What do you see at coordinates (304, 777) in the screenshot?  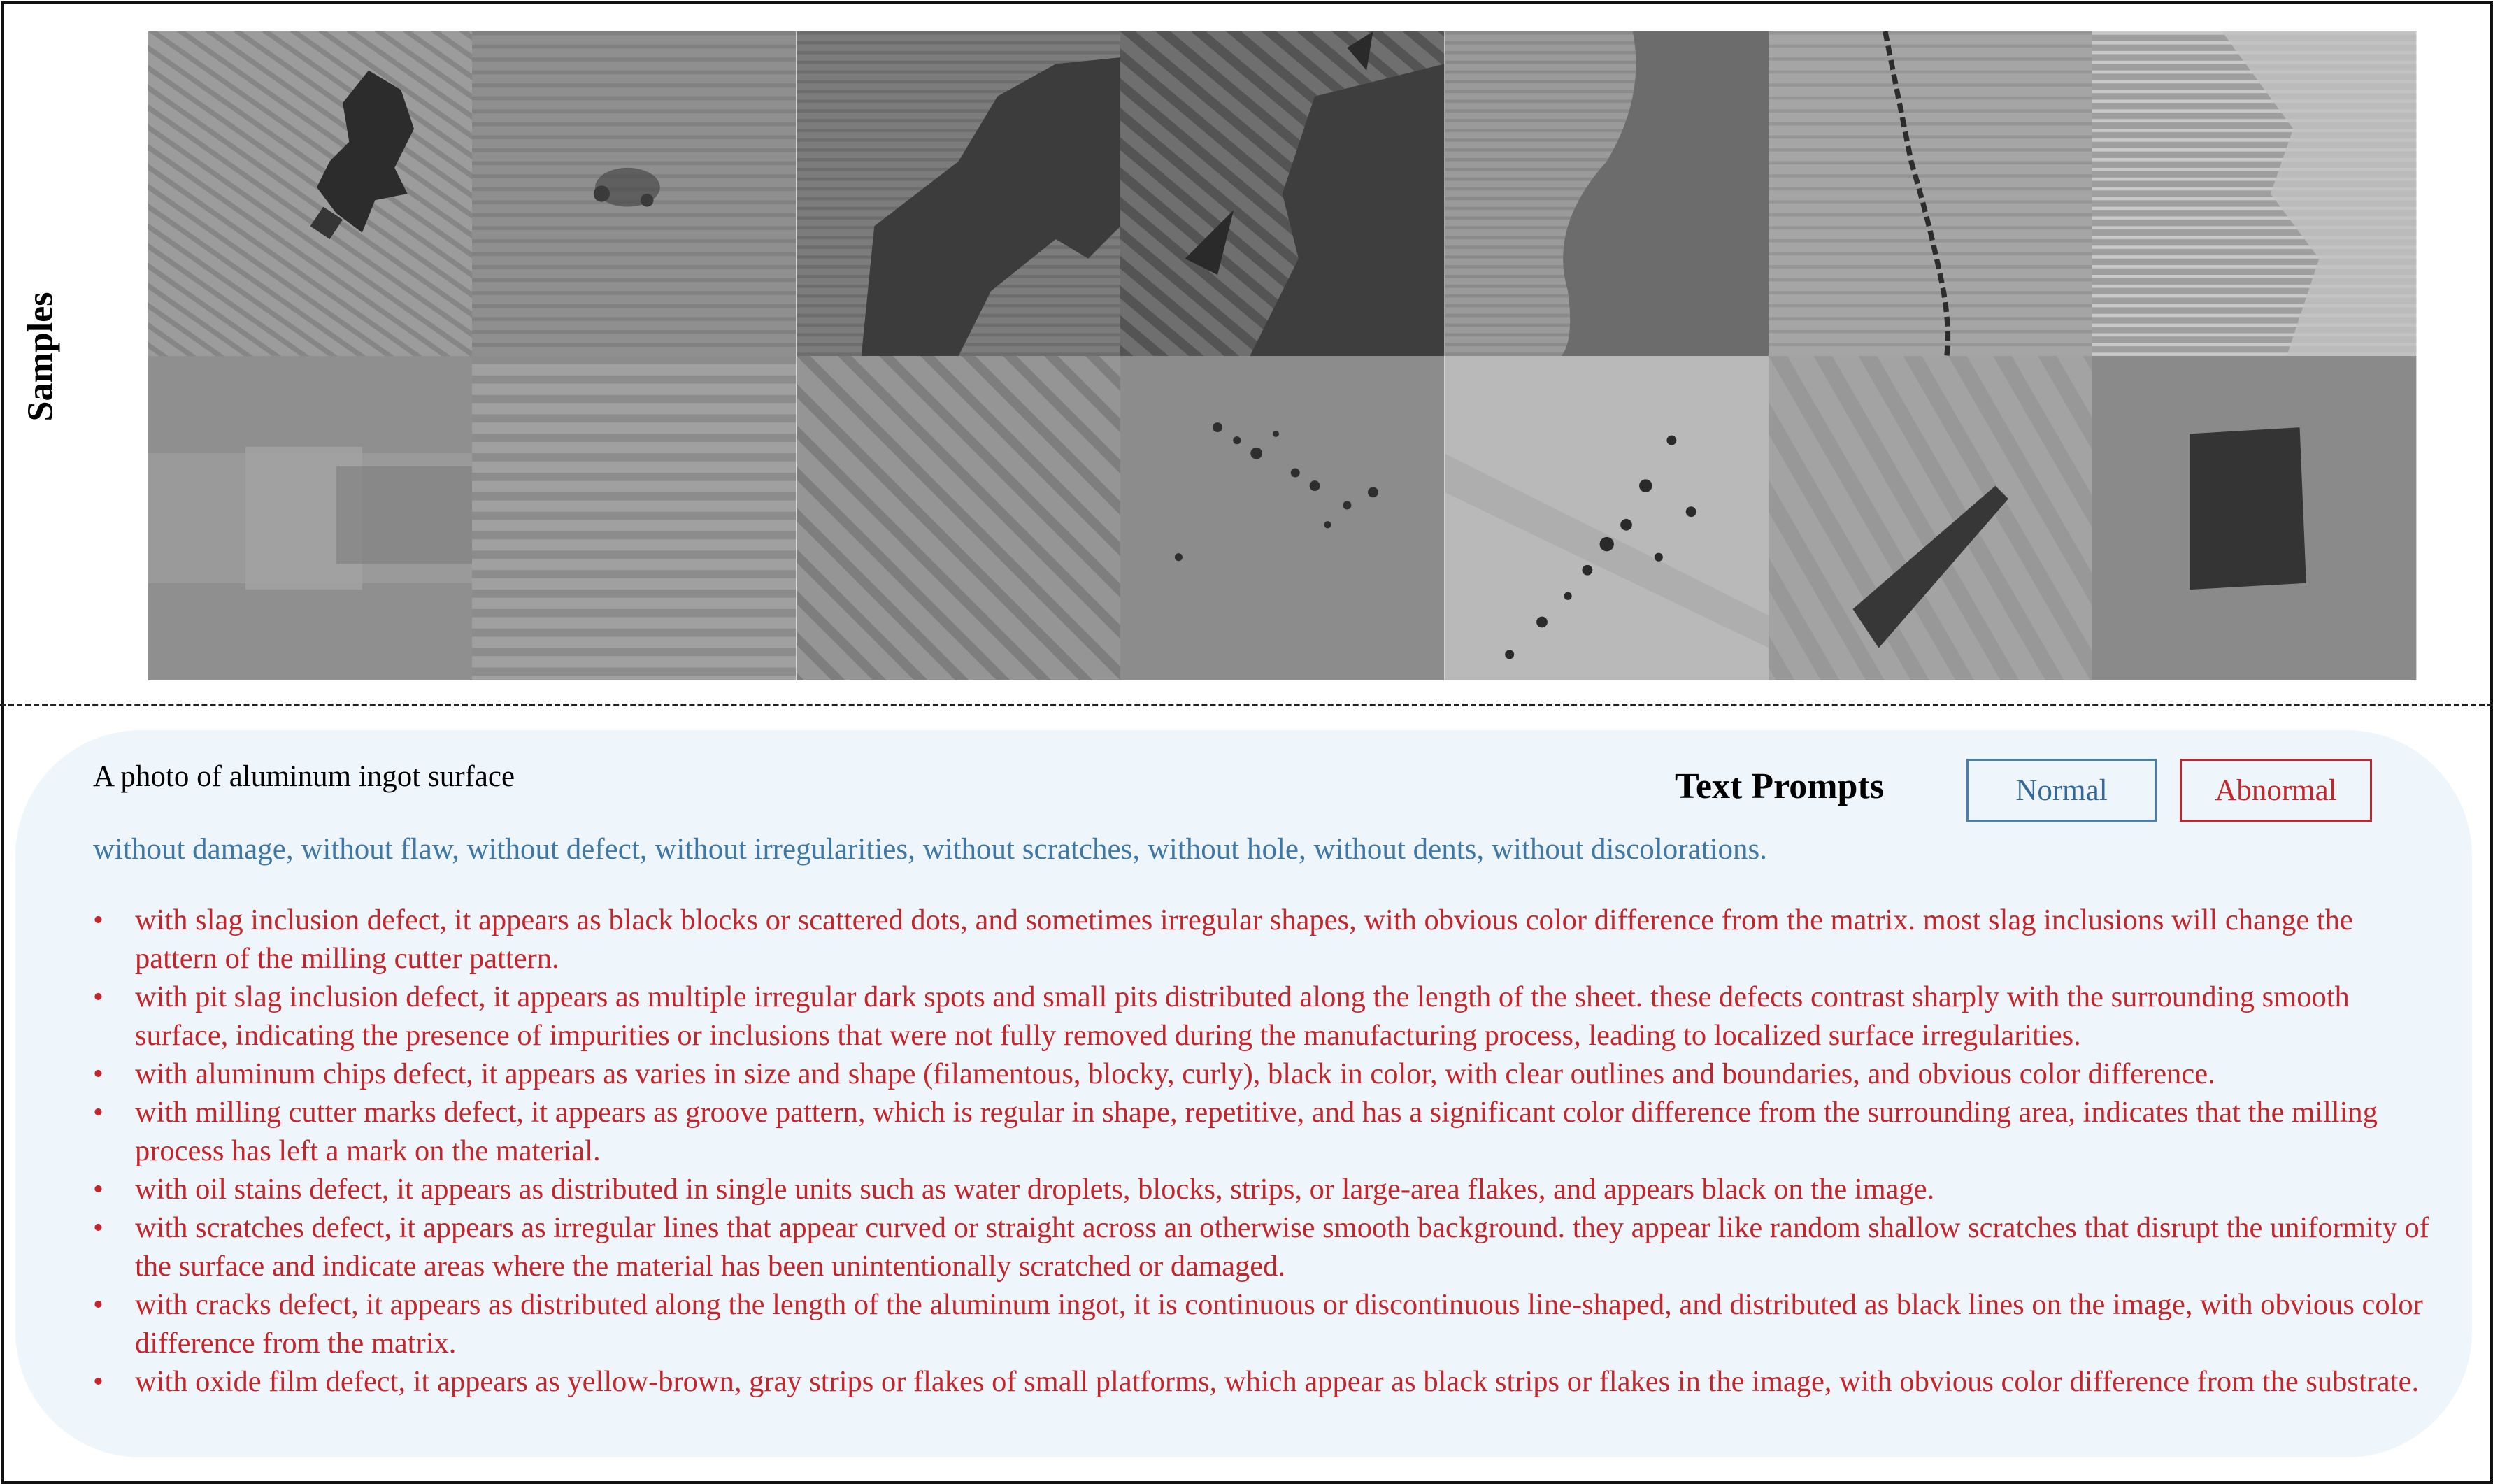 I see `prompt-prefix: A photo of aluminum ingot surface` at bounding box center [304, 777].